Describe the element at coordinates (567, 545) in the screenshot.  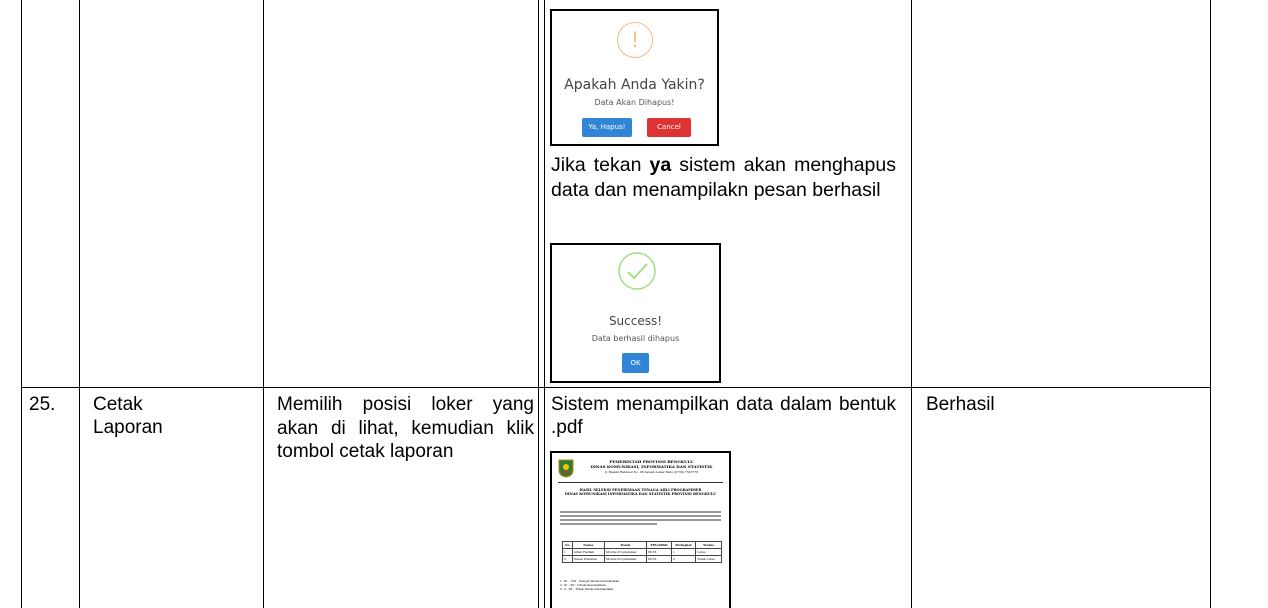
I see `pdf-col-header: No` at that location.